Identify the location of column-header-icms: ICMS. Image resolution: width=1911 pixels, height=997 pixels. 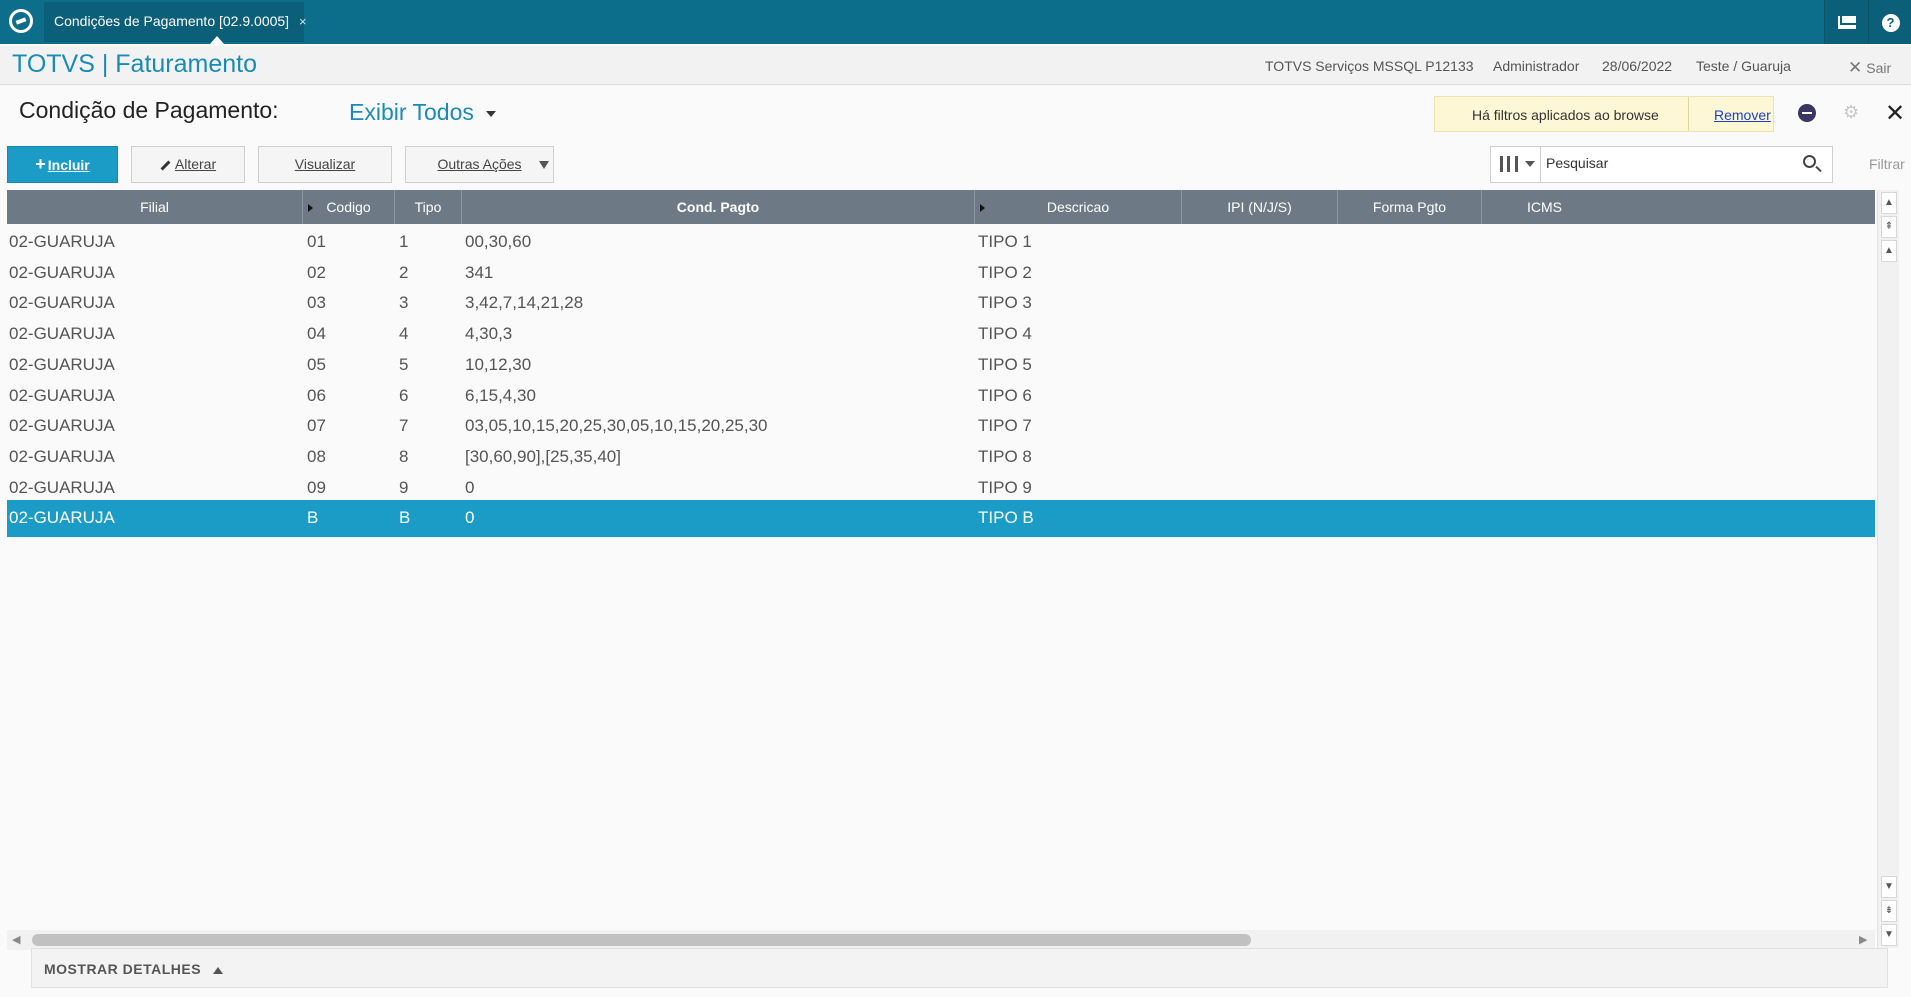
(1678, 207).